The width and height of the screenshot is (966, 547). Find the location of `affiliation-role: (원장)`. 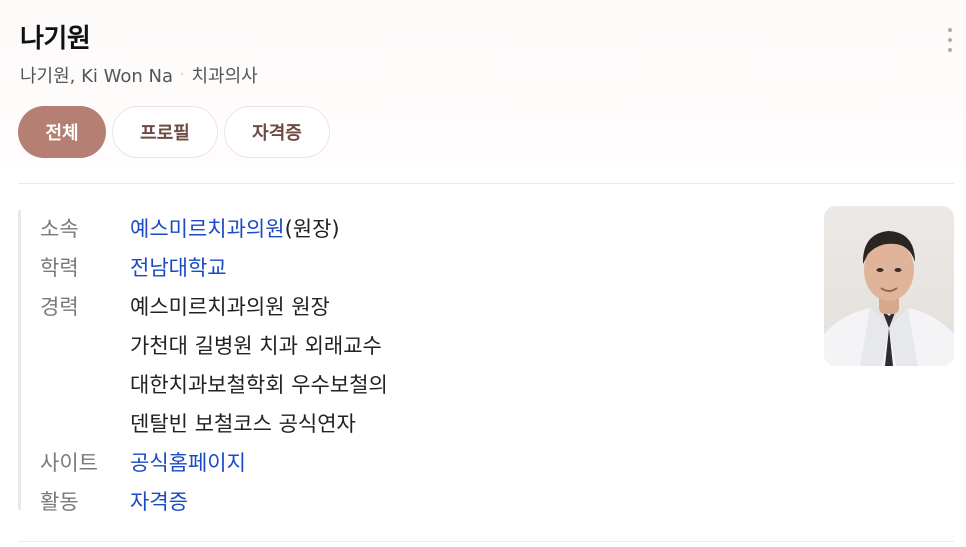

affiliation-role: (원장) is located at coordinates (312, 228).